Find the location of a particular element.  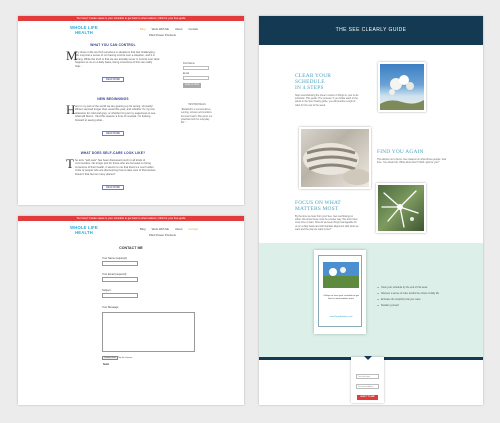

signup-button: SIGN UP FREE is located at coordinates (192, 85).